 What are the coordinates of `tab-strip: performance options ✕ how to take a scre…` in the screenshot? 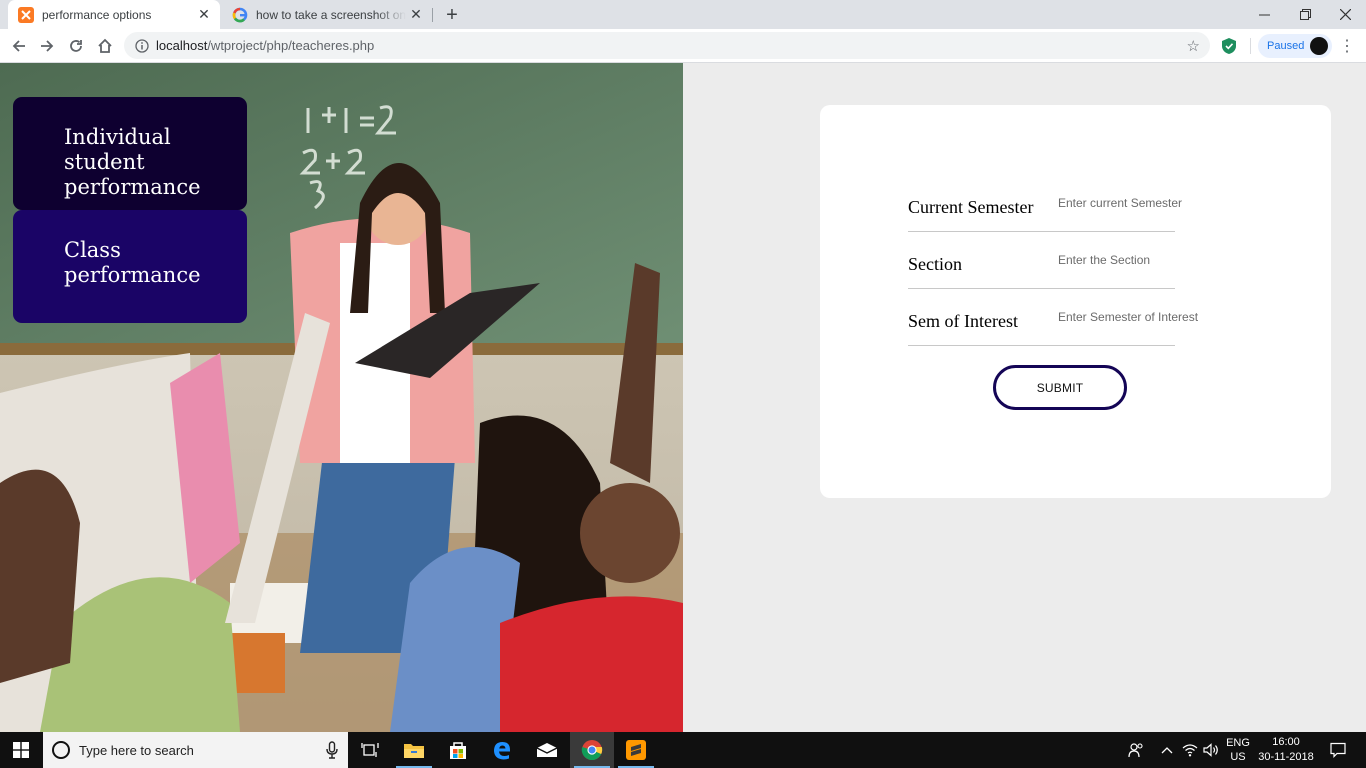 It's located at (683, 14).